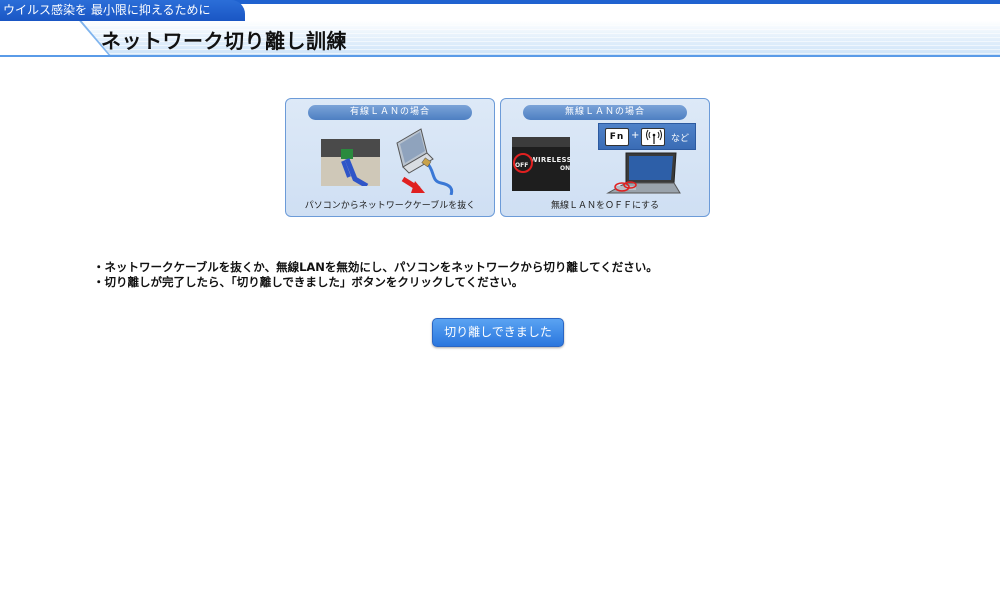 This screenshot has width=1000, height=591. What do you see at coordinates (413, 184) in the screenshot?
I see `red-arrow-icon` at bounding box center [413, 184].